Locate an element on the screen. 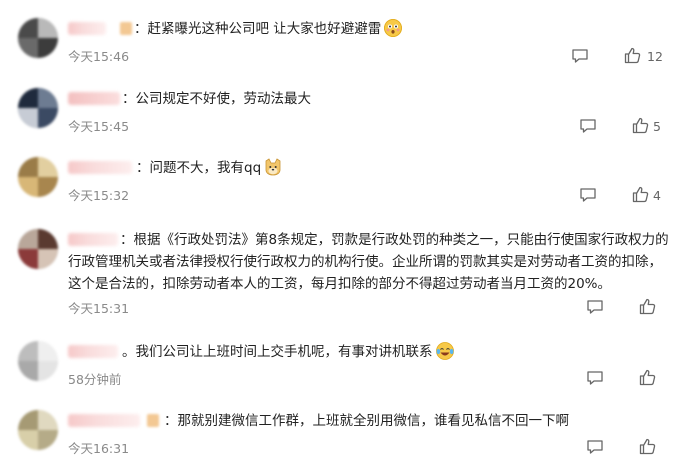 Image resolution: width=700 pixels, height=471 pixels. laughing-tears-face-icon is located at coordinates (444, 351).